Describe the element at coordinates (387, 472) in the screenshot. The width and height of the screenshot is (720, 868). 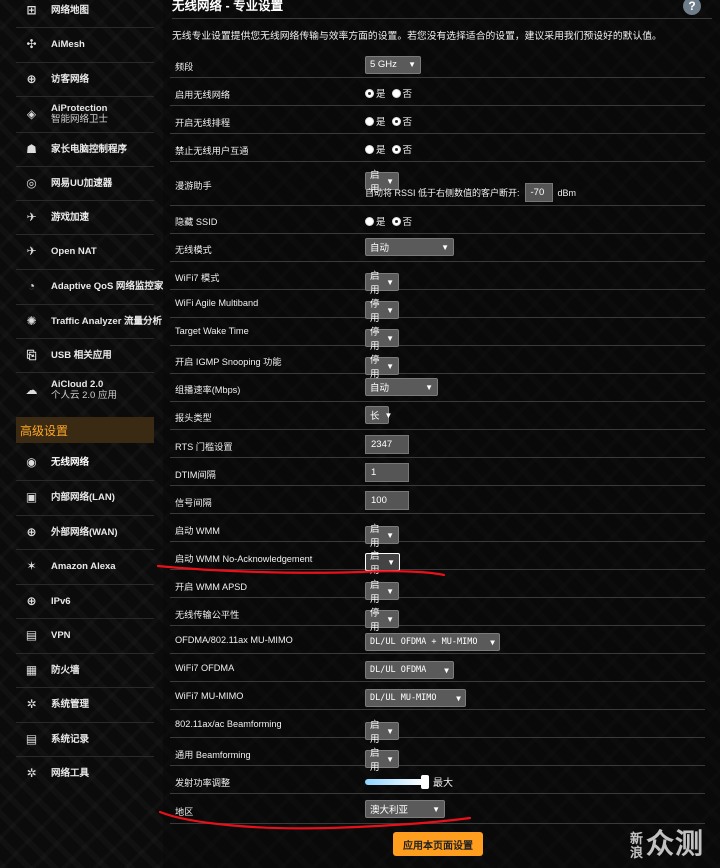
I see `dtim-input: 1` at that location.